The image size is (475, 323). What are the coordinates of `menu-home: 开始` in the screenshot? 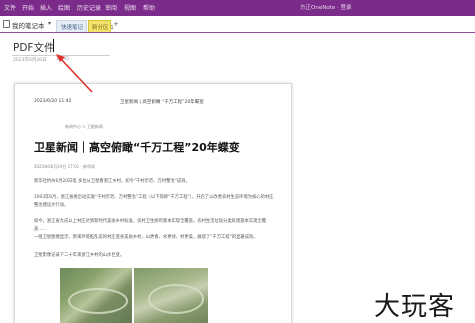 It's located at (28, 7).